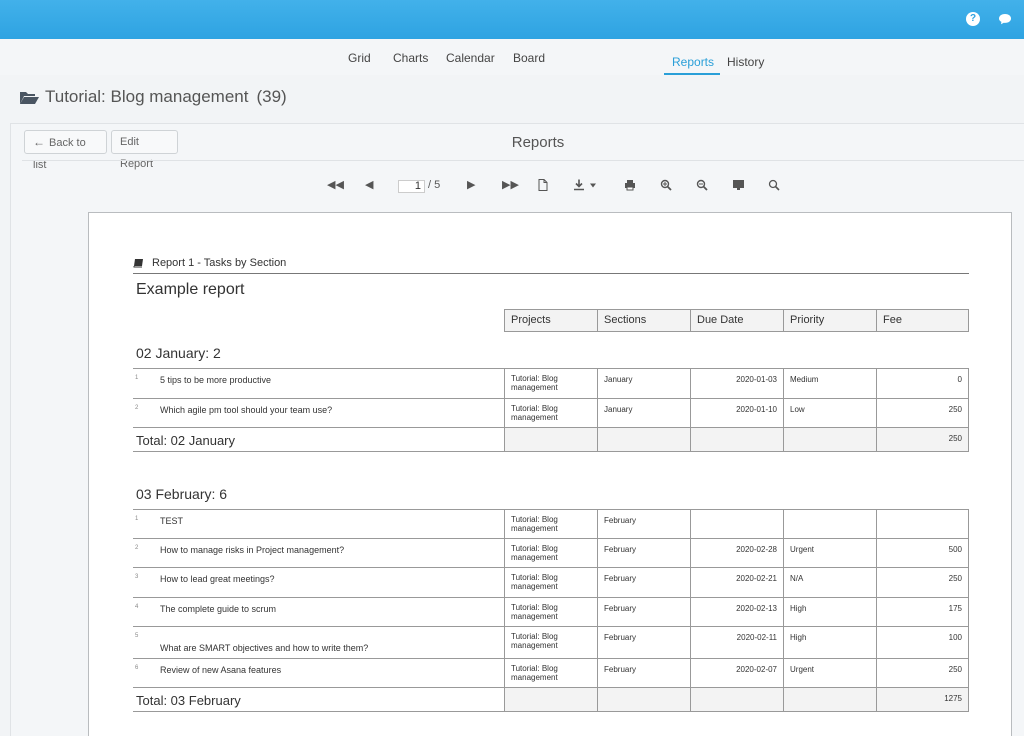 This screenshot has height=736, width=1024. Describe the element at coordinates (182, 494) in the screenshot. I see `group-title: 03 February: 6` at that location.